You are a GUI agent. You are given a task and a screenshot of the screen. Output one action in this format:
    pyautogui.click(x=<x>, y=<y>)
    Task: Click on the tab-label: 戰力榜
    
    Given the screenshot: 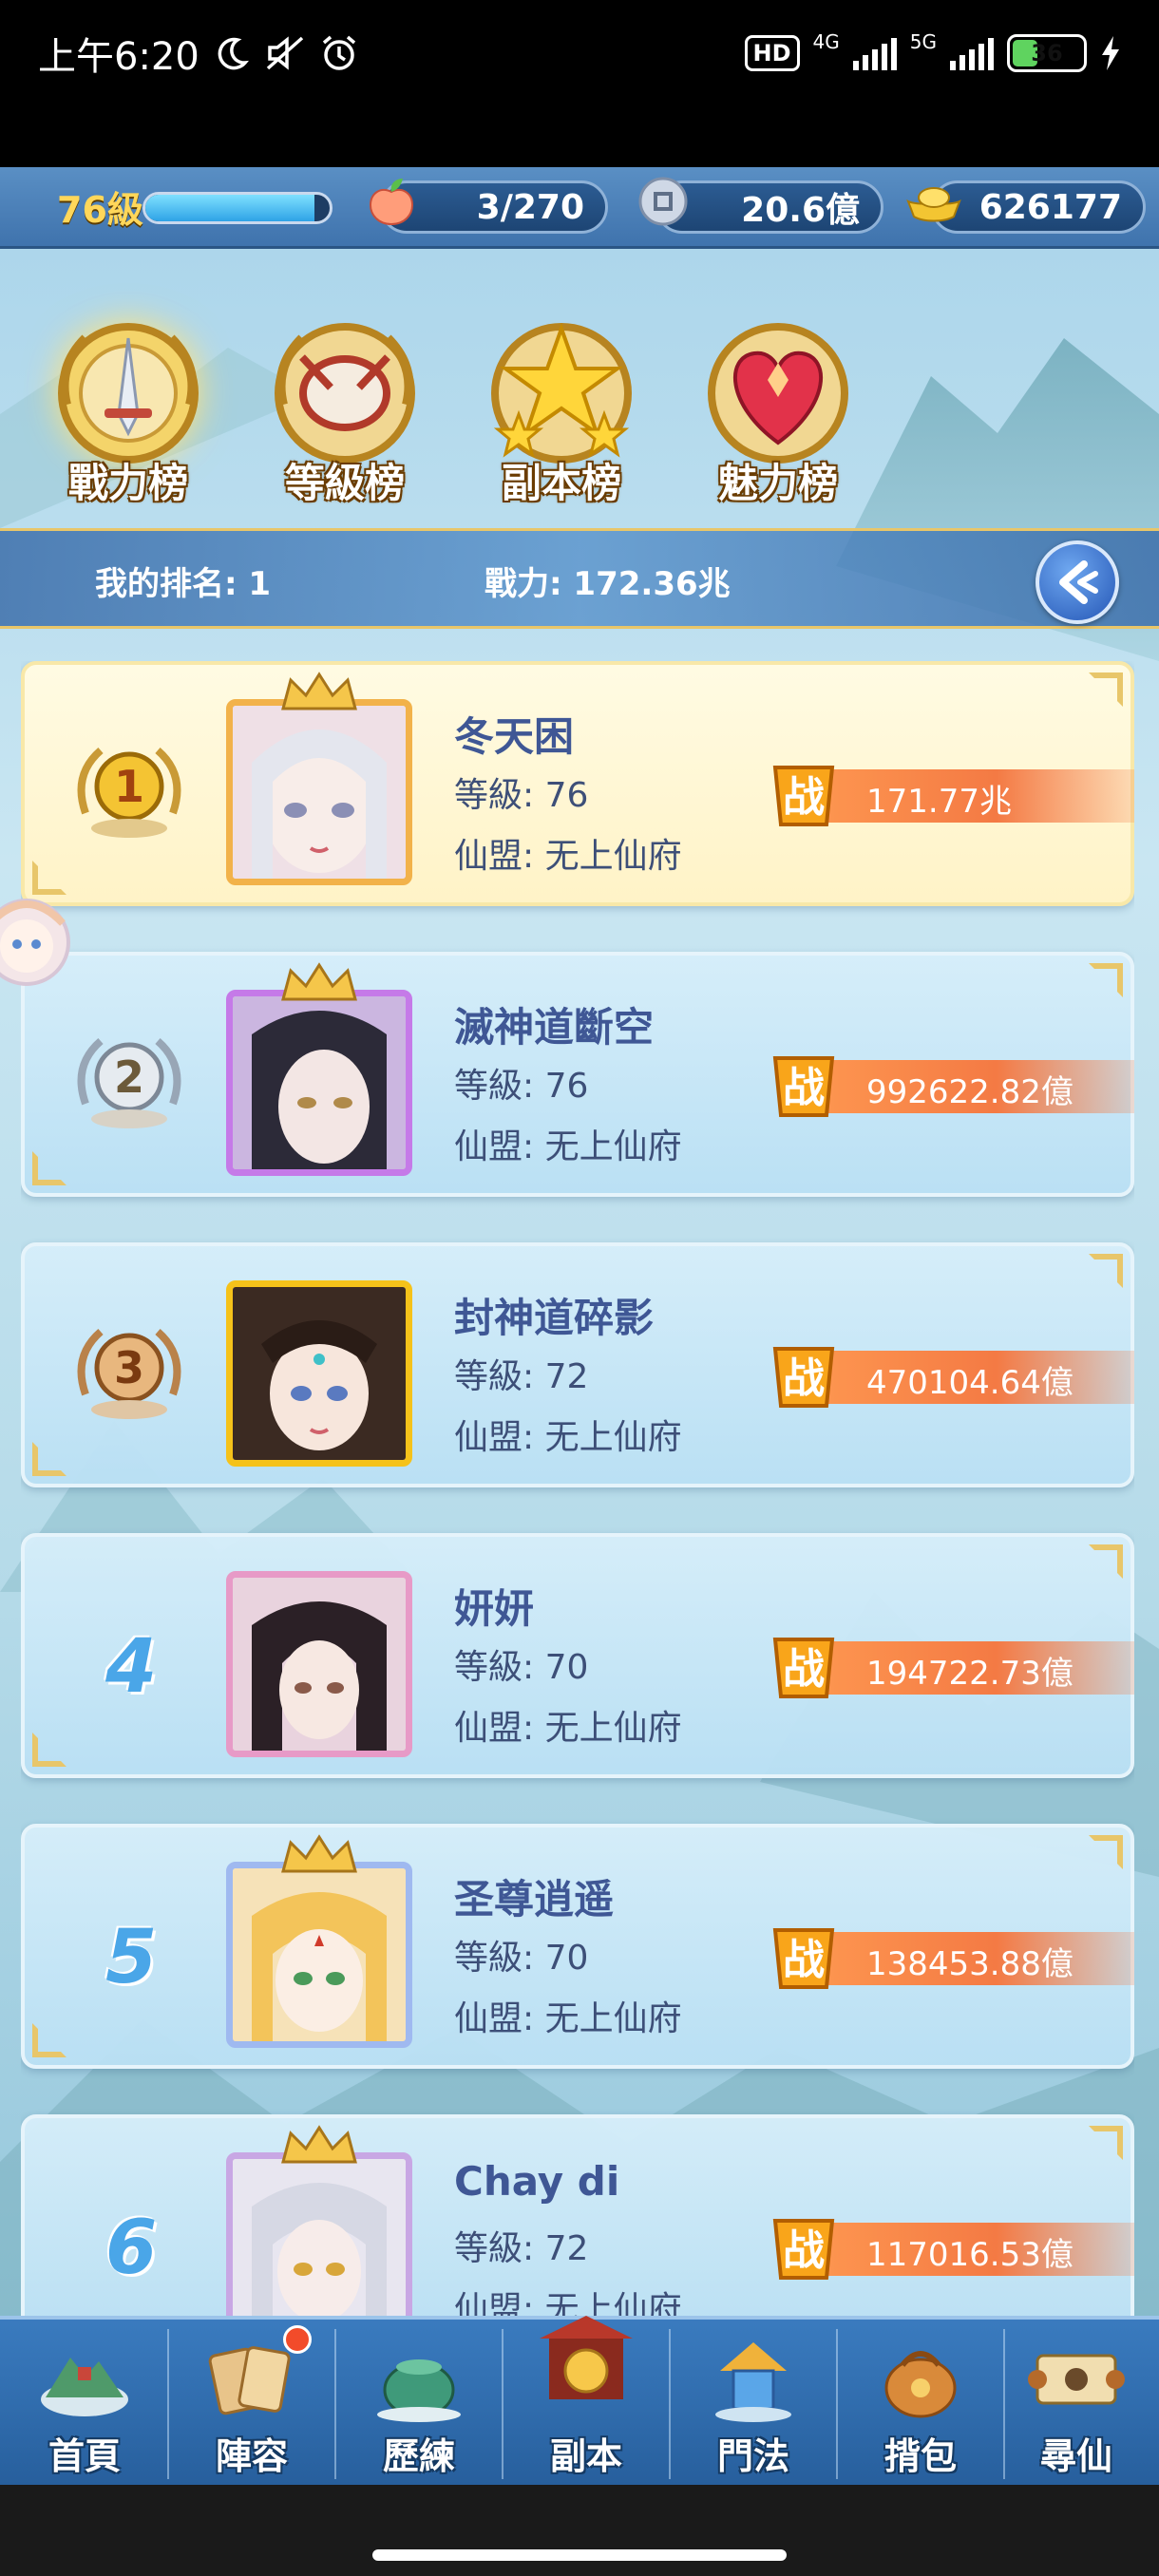 What is the action you would take?
    pyautogui.click(x=127, y=483)
    